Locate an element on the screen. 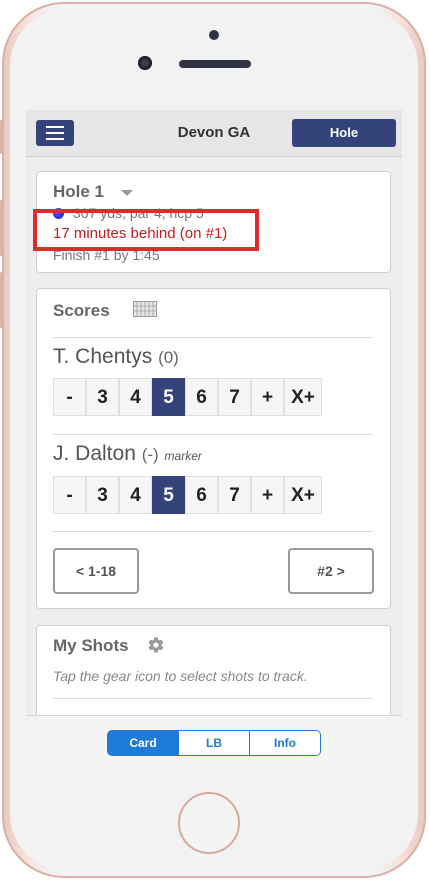 The image size is (430, 882). highlight-box is located at coordinates (146, 230).